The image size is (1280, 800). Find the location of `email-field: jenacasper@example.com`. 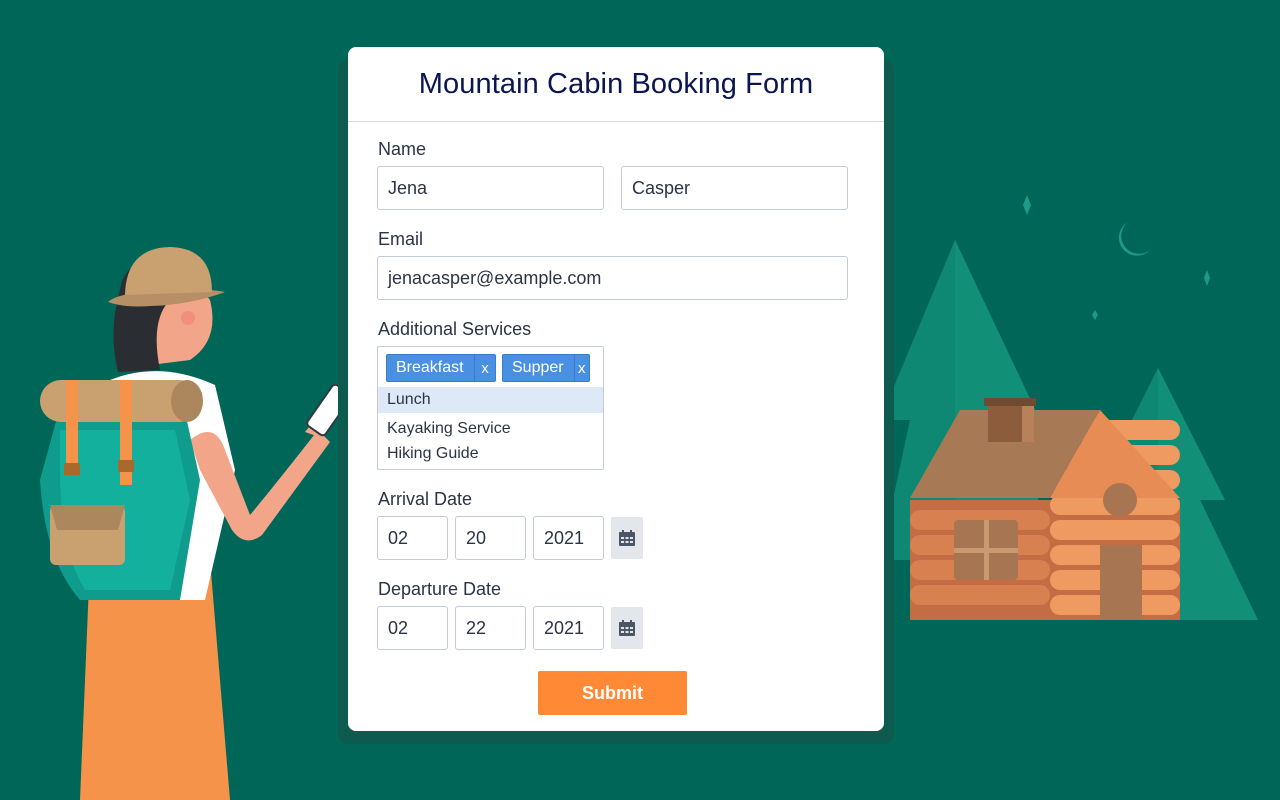

email-field: jenacasper@example.com is located at coordinates (612, 278).